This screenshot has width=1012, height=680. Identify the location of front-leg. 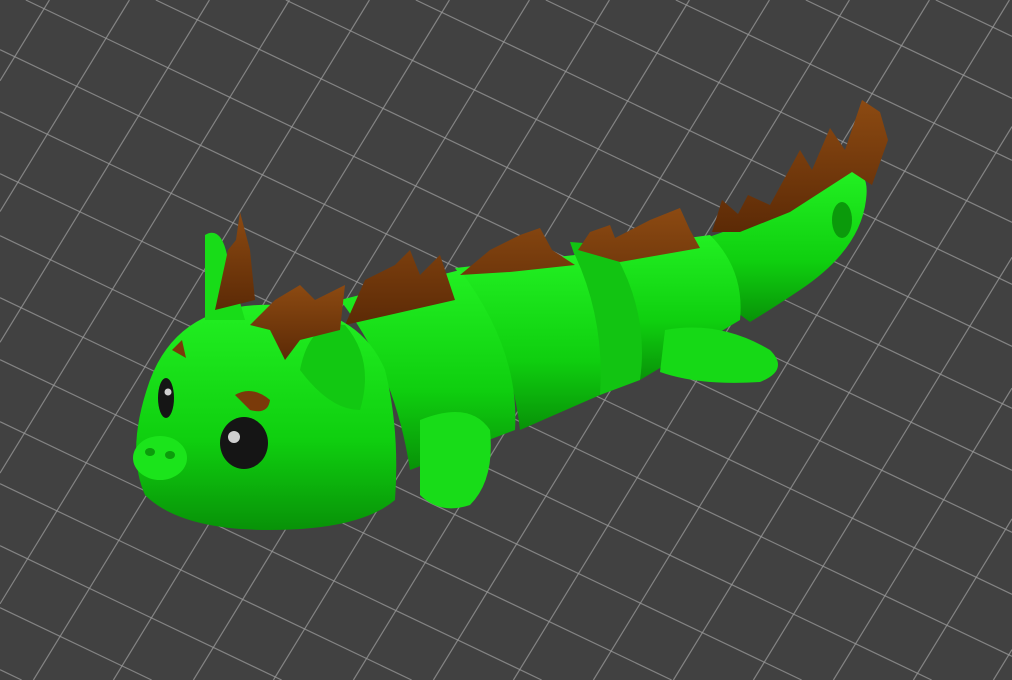
(455, 460).